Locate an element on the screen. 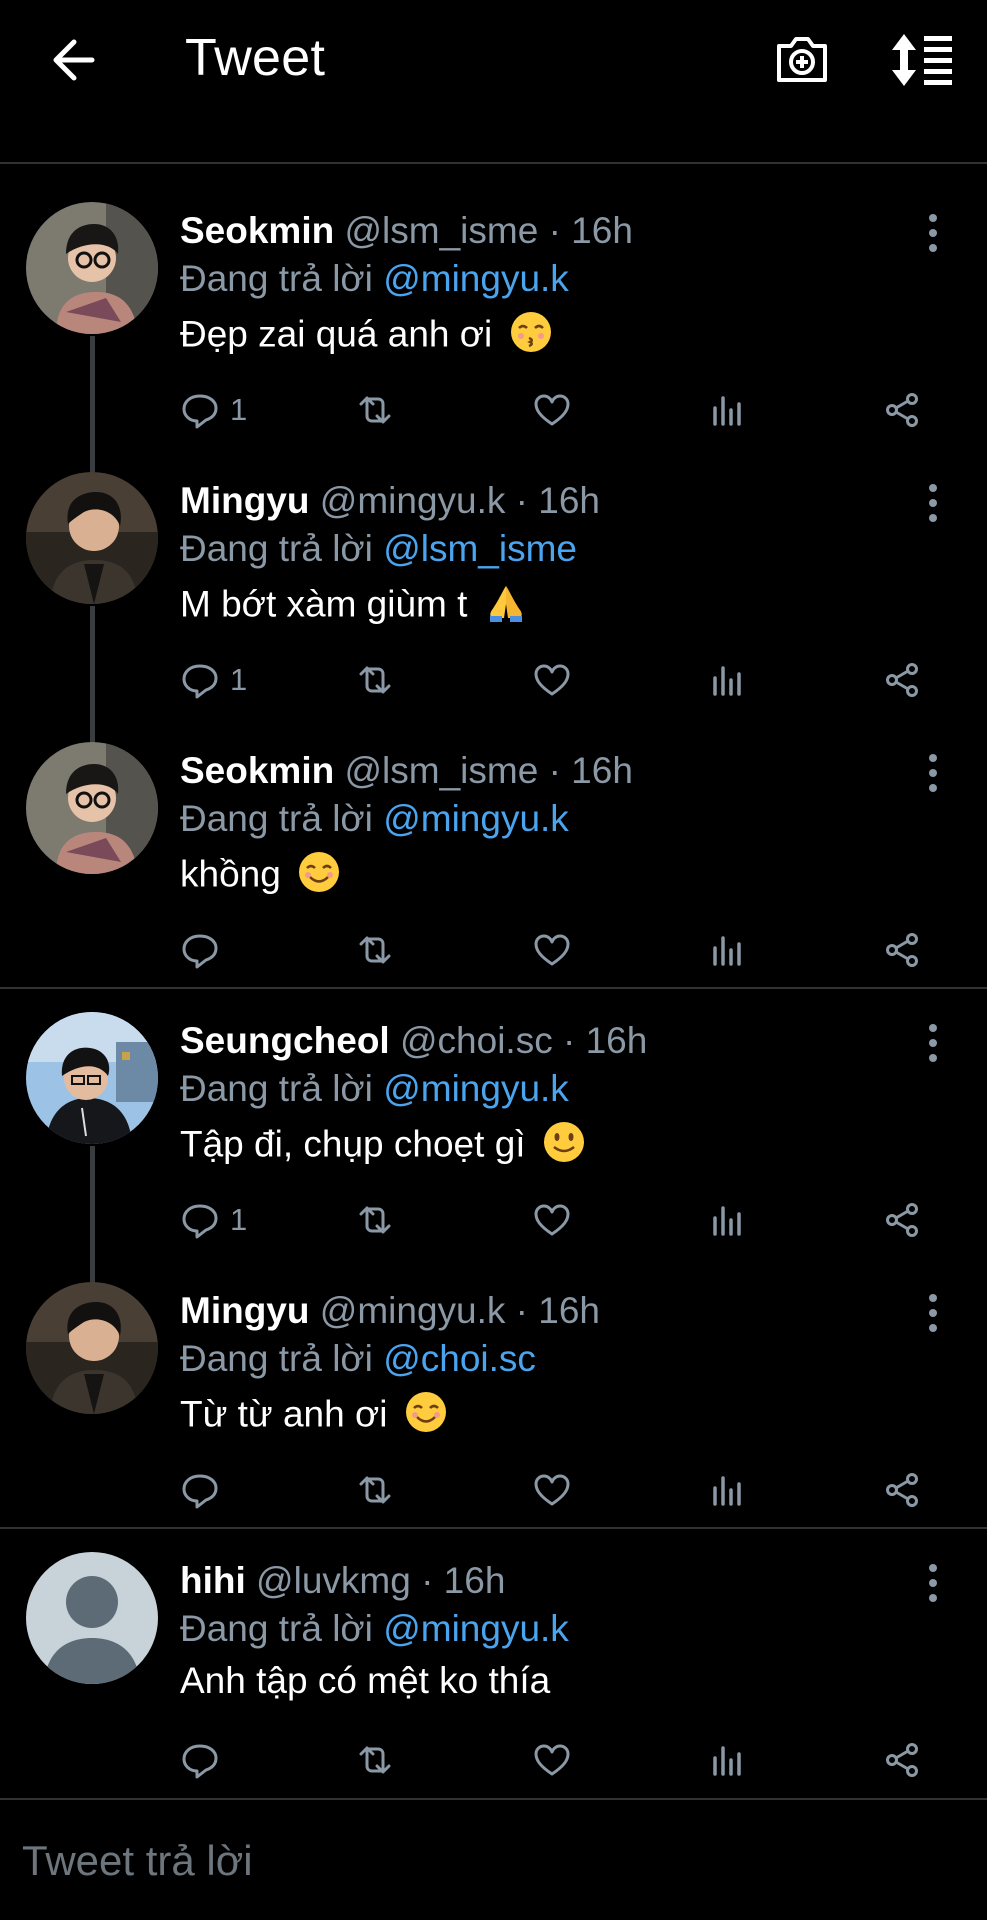 This screenshot has height=1920, width=987. camera-button is located at coordinates (802, 59).